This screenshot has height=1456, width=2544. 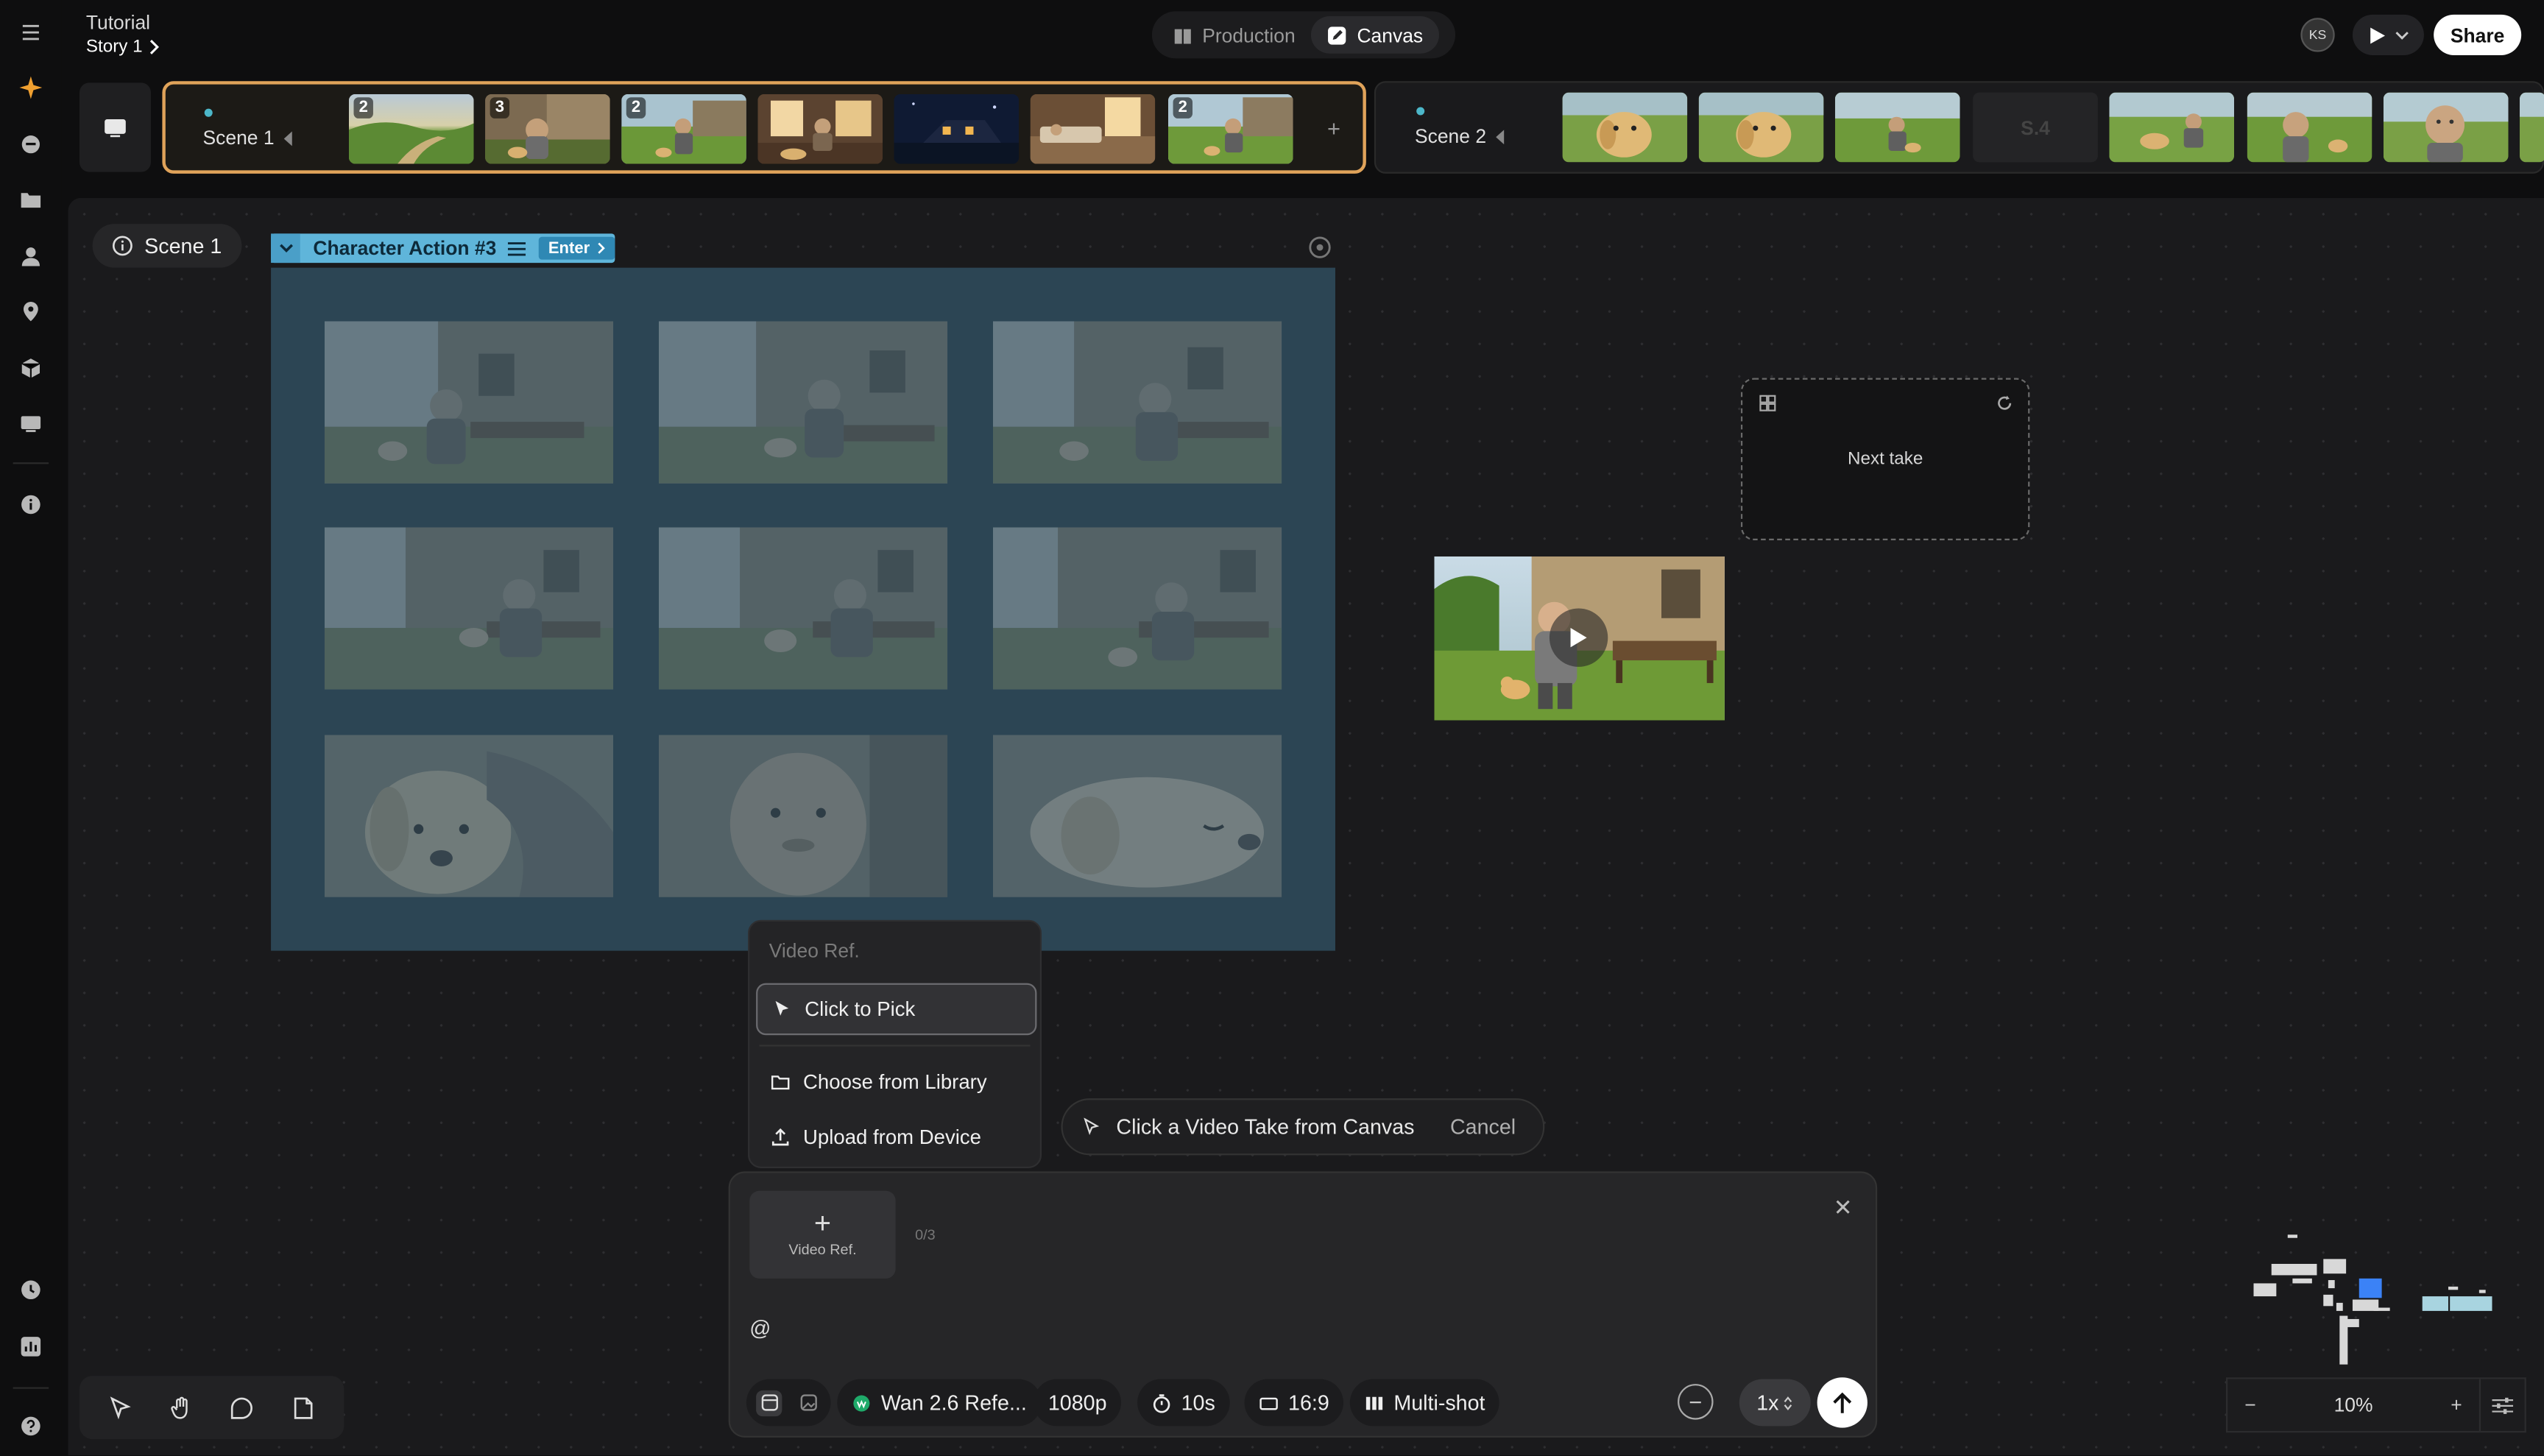 What do you see at coordinates (31, 463) in the screenshot?
I see `rail-divider` at bounding box center [31, 463].